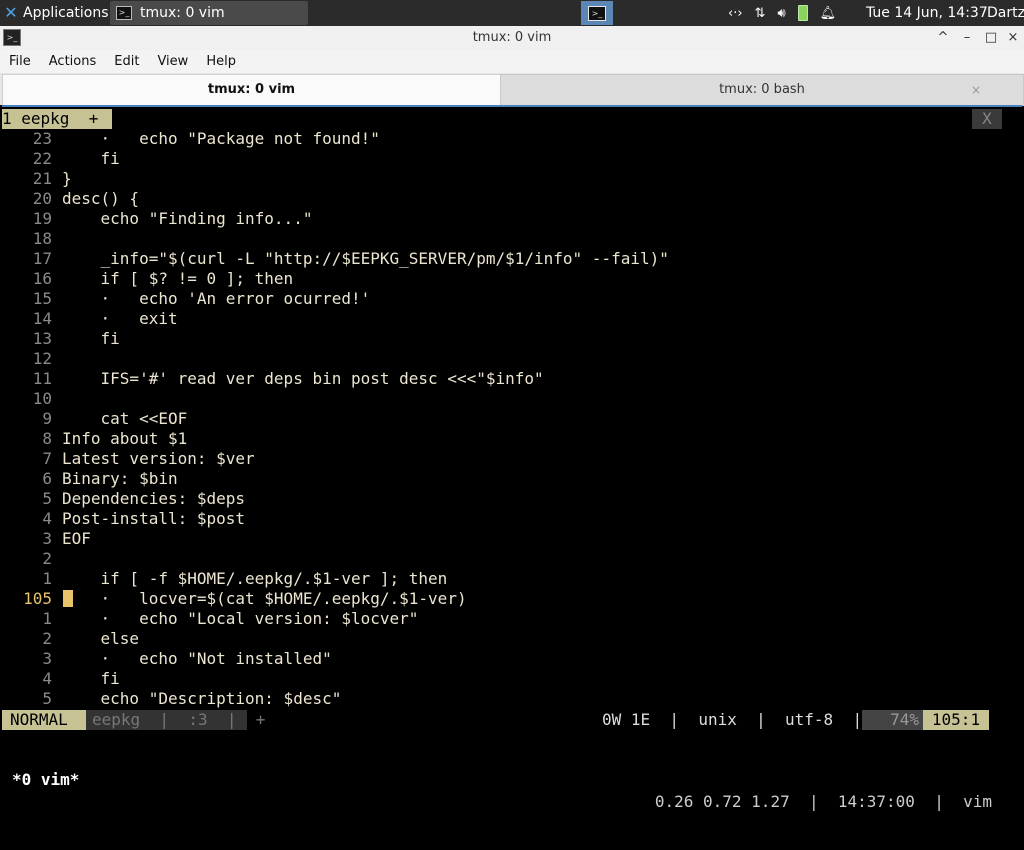  I want to click on workspace-switcher: >_, so click(597, 13).